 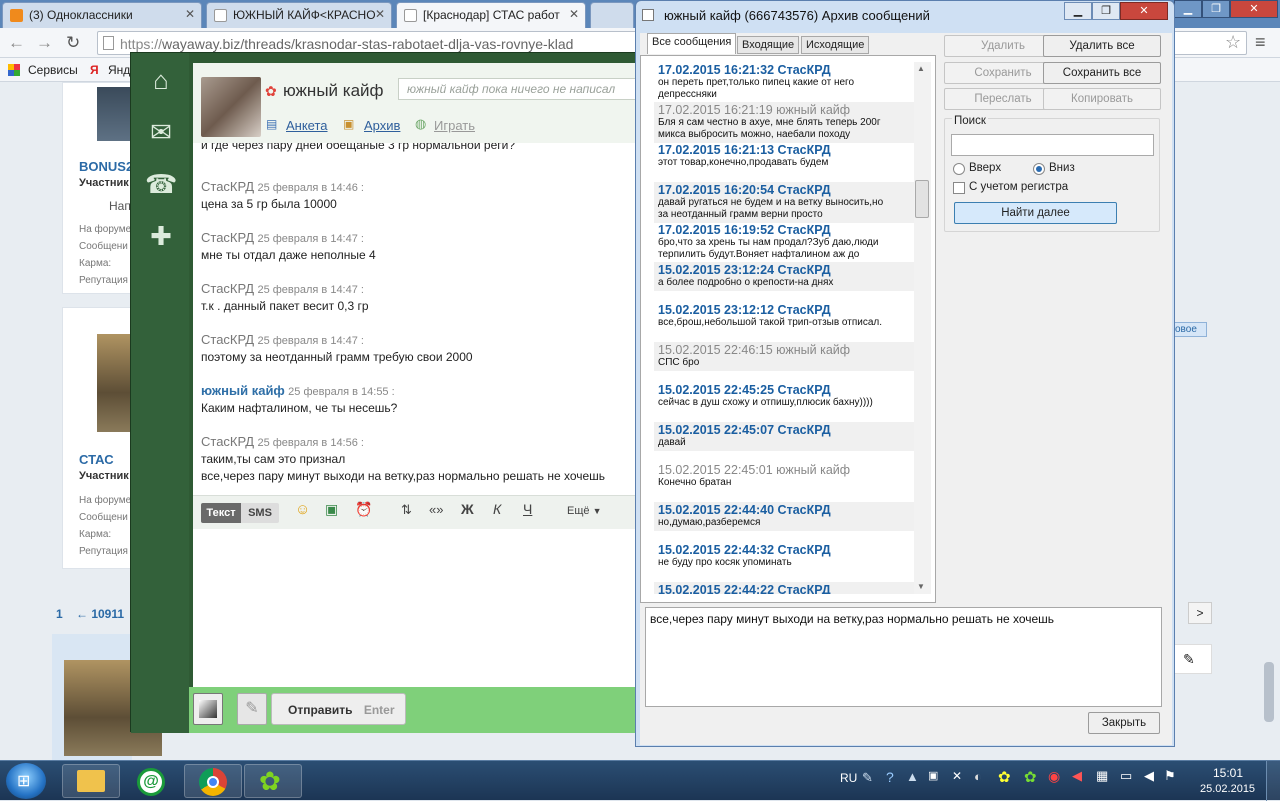 What do you see at coordinates (119, 70) in the screenshot?
I see `bookmark-yandex: Янд` at bounding box center [119, 70].